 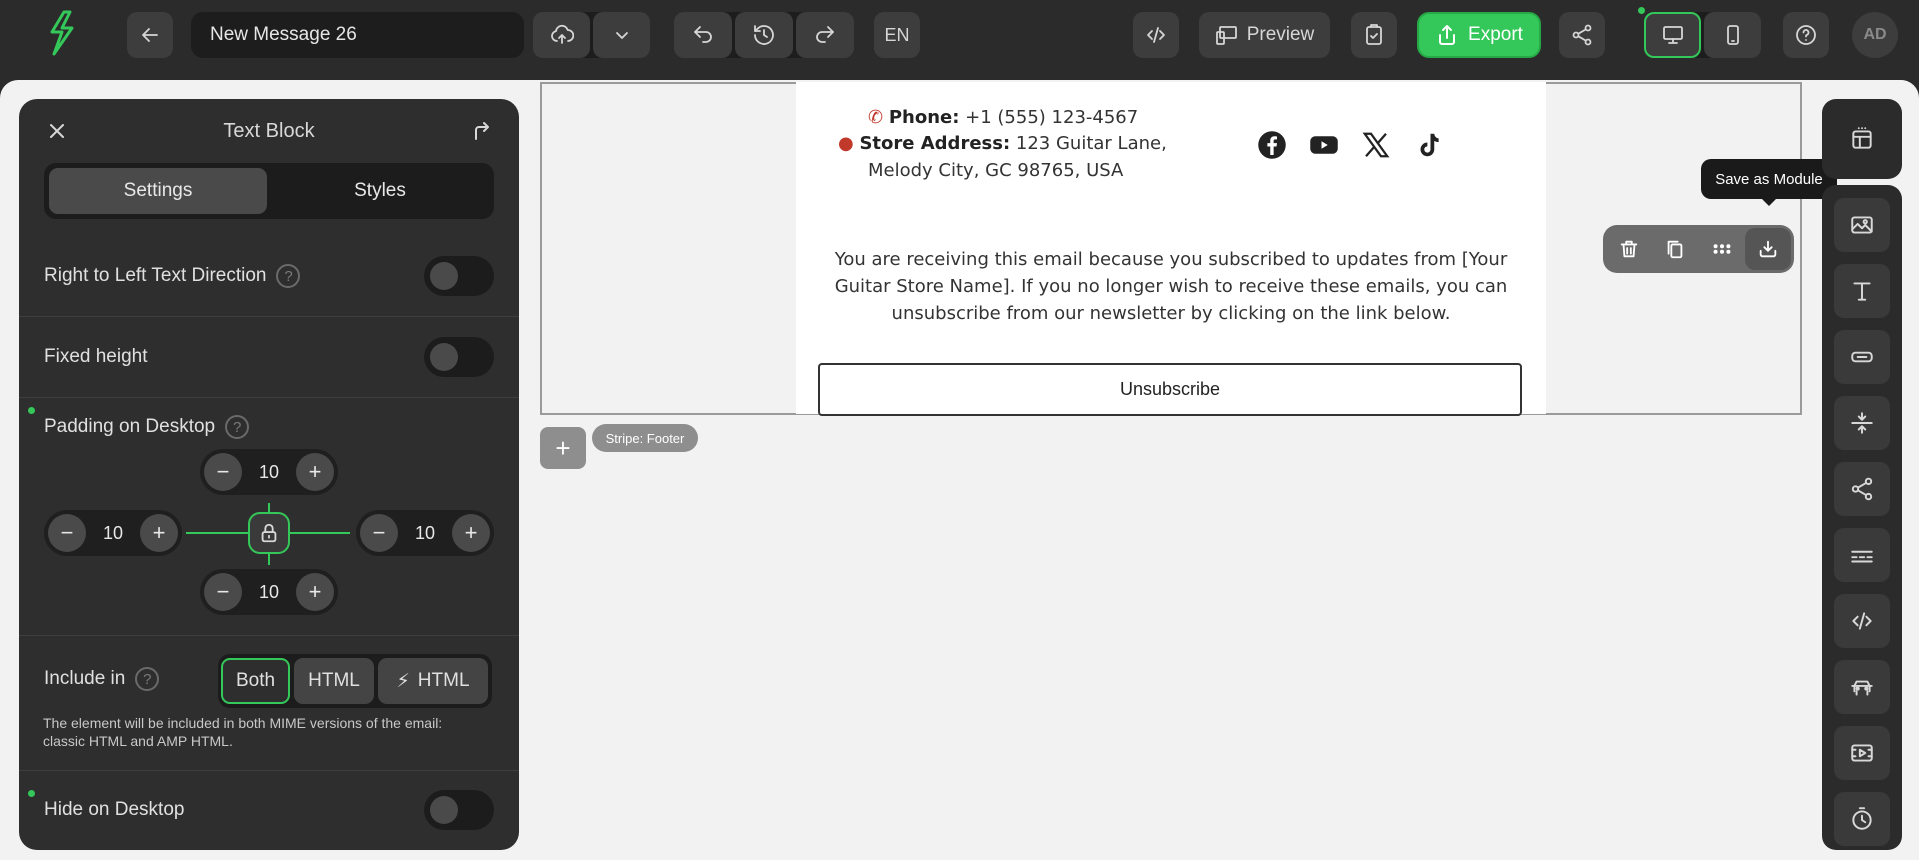 What do you see at coordinates (621, 35) in the screenshot?
I see `save-options-dropdown` at bounding box center [621, 35].